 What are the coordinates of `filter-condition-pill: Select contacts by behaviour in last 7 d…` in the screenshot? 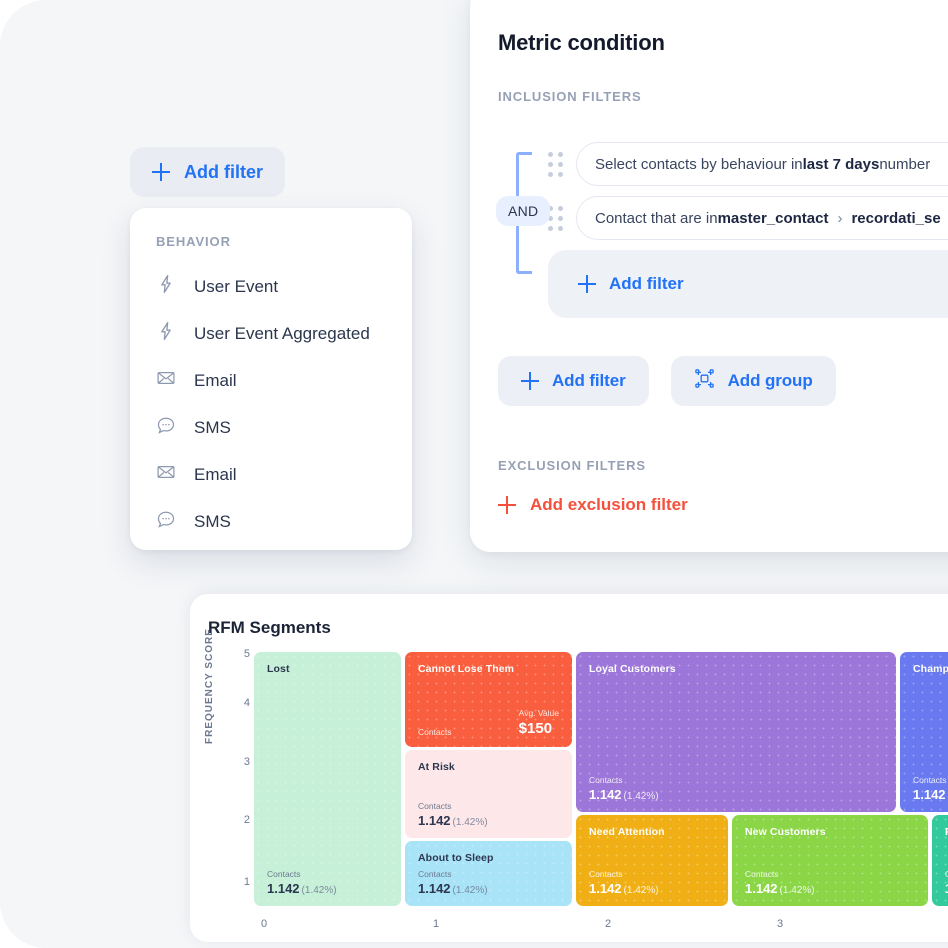 It's located at (762, 164).